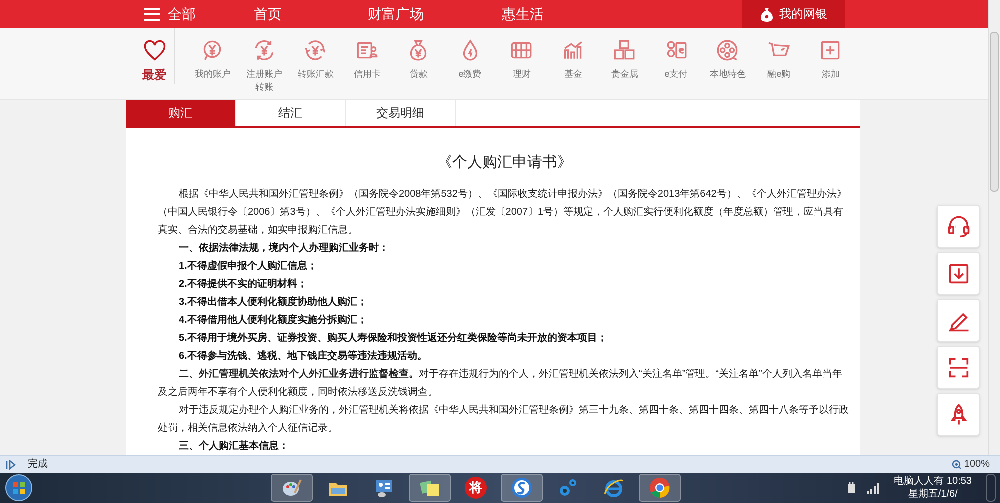 The image size is (1000, 503). I want to click on shortcut-button: 贷款, so click(418, 54).